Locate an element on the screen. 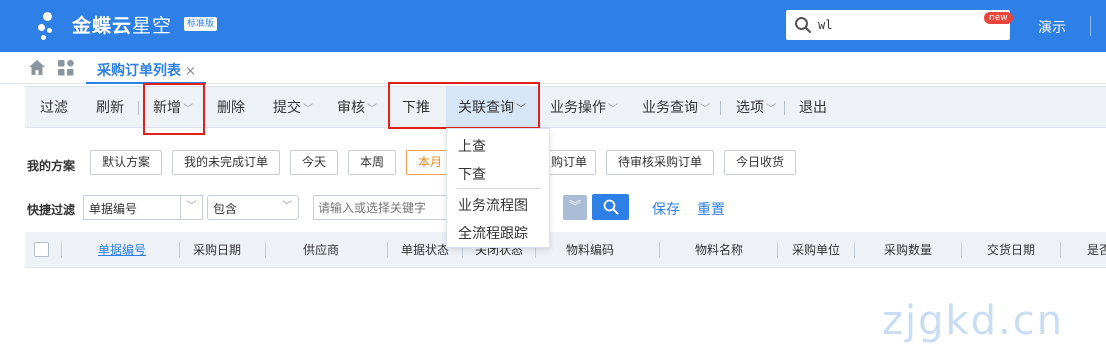  column-material-name: 物料名称 is located at coordinates (719, 250).